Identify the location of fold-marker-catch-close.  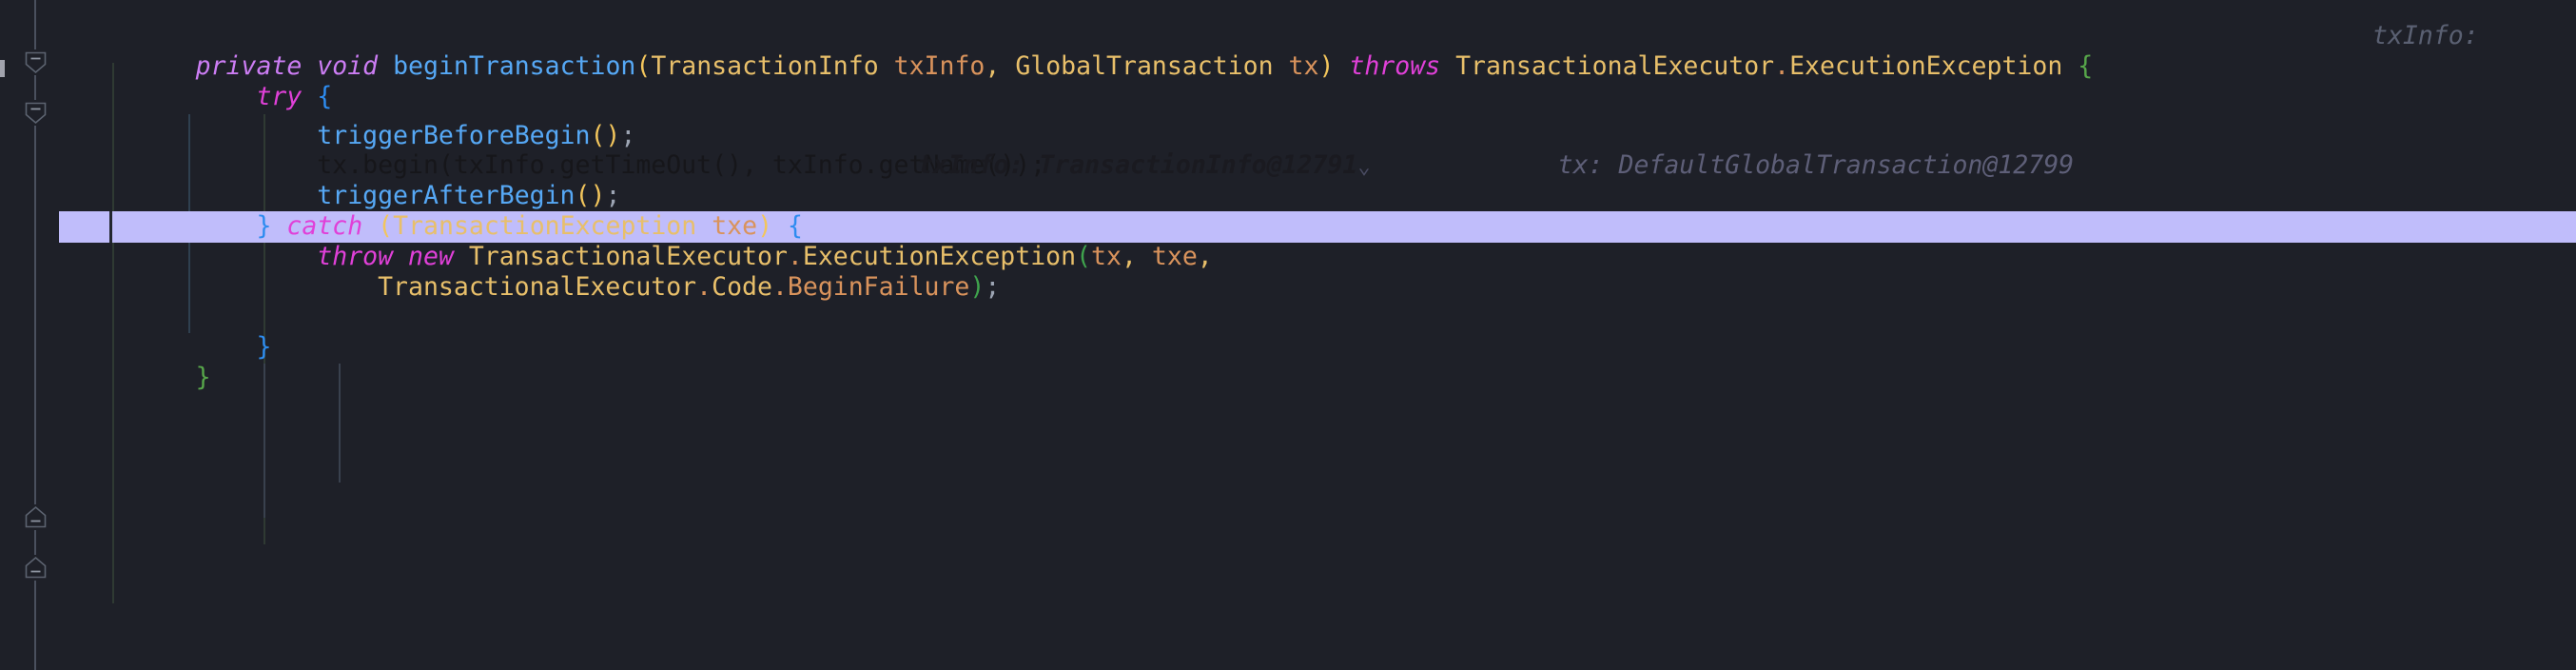
(36, 517).